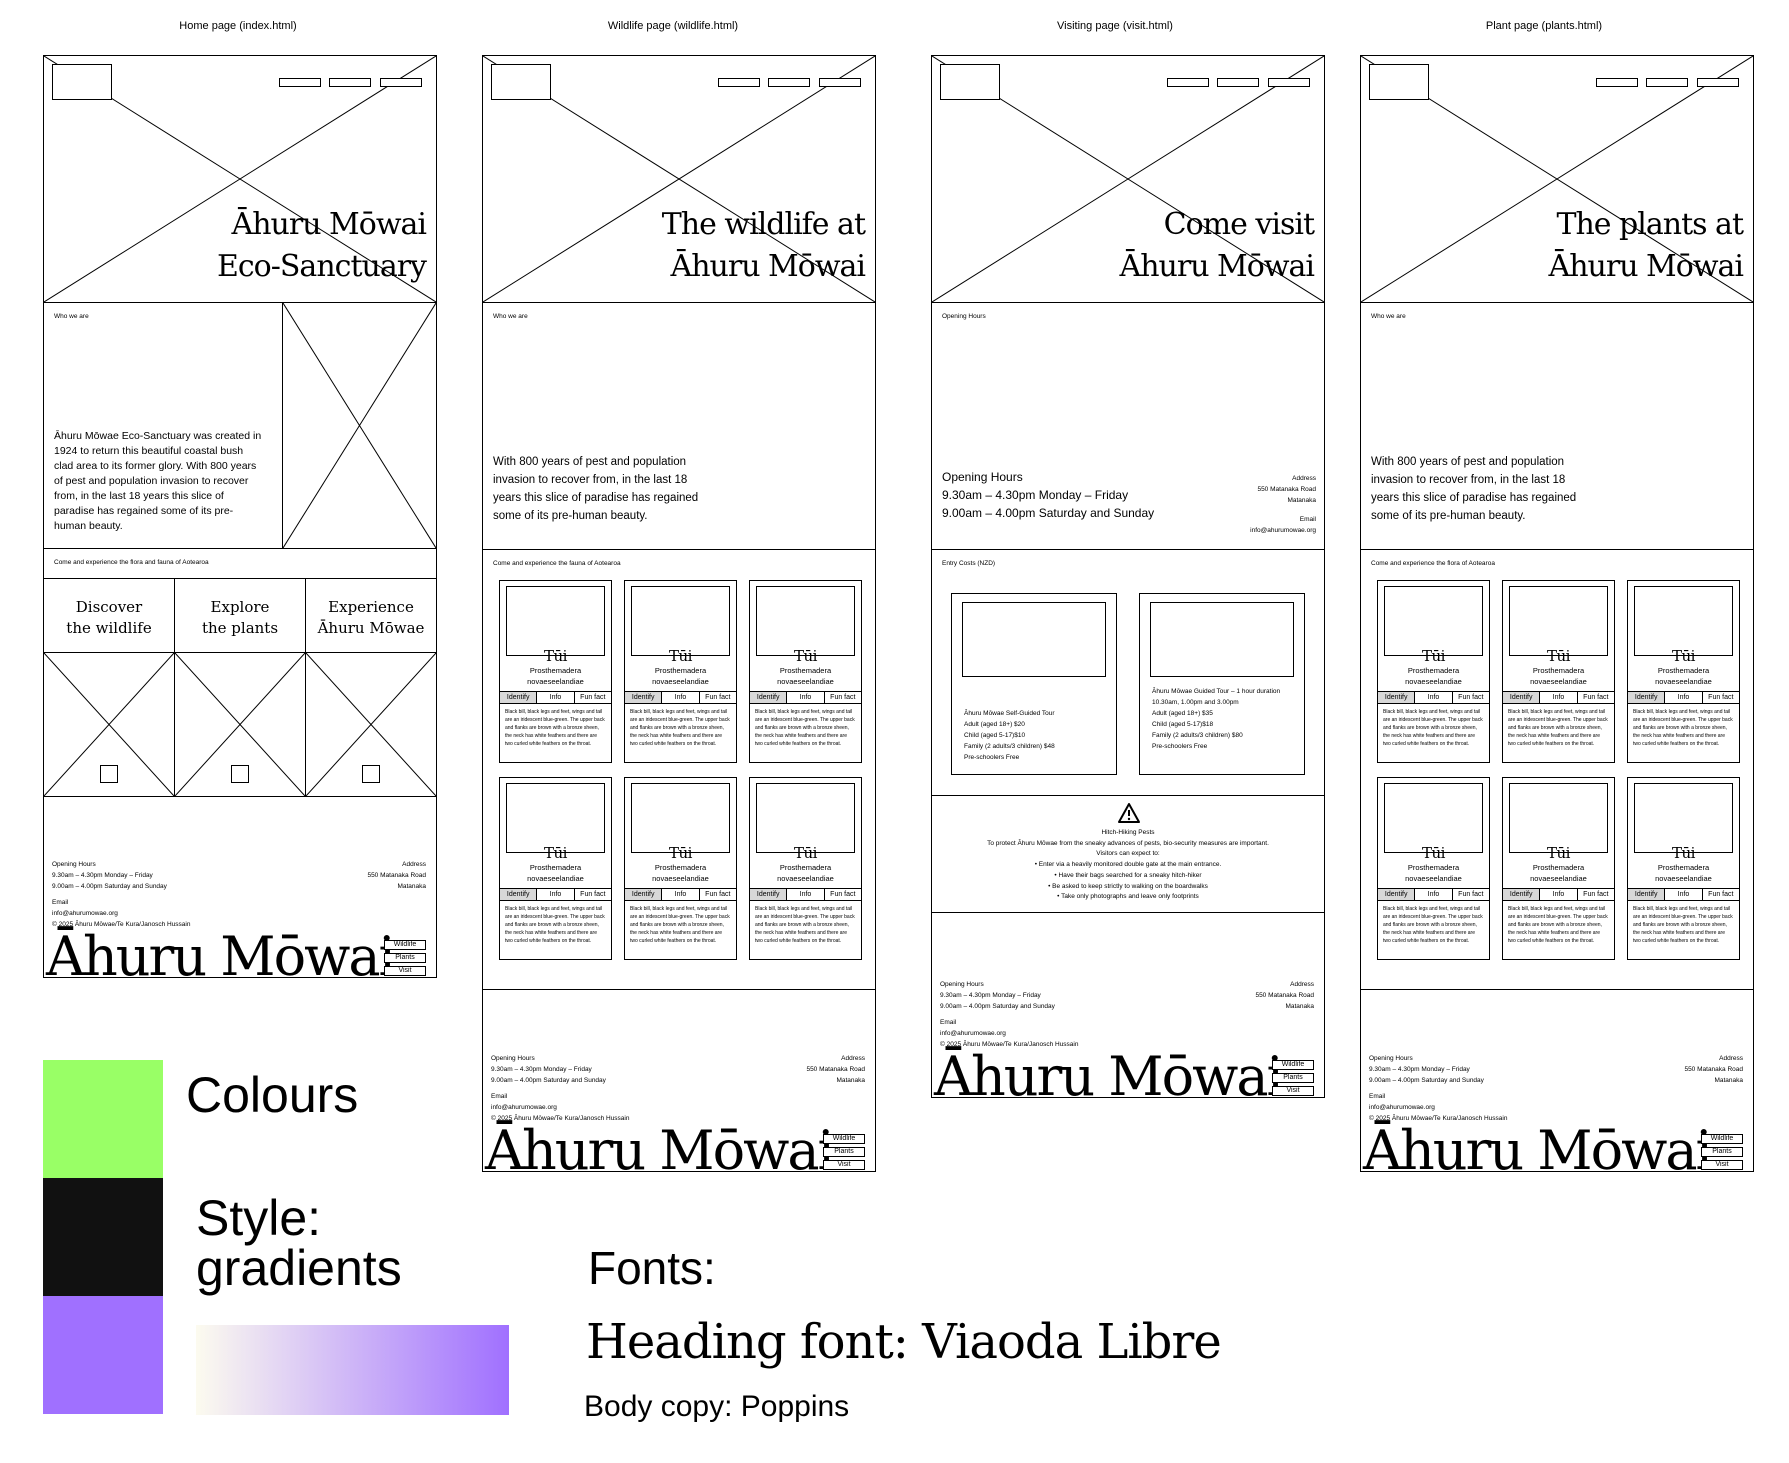 This screenshot has height=1463, width=1789. I want to click on card-tabs: Identify Info Fun fact, so click(1683, 894).